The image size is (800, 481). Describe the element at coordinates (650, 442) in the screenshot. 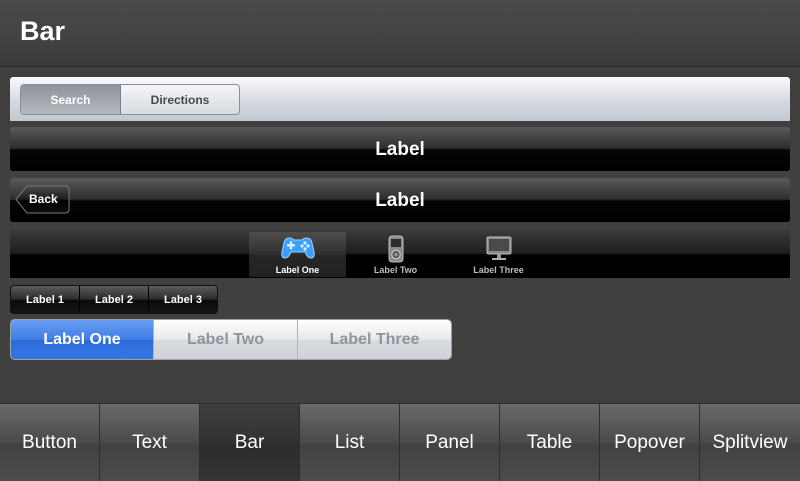

I see `tab-popover: Popover` at that location.